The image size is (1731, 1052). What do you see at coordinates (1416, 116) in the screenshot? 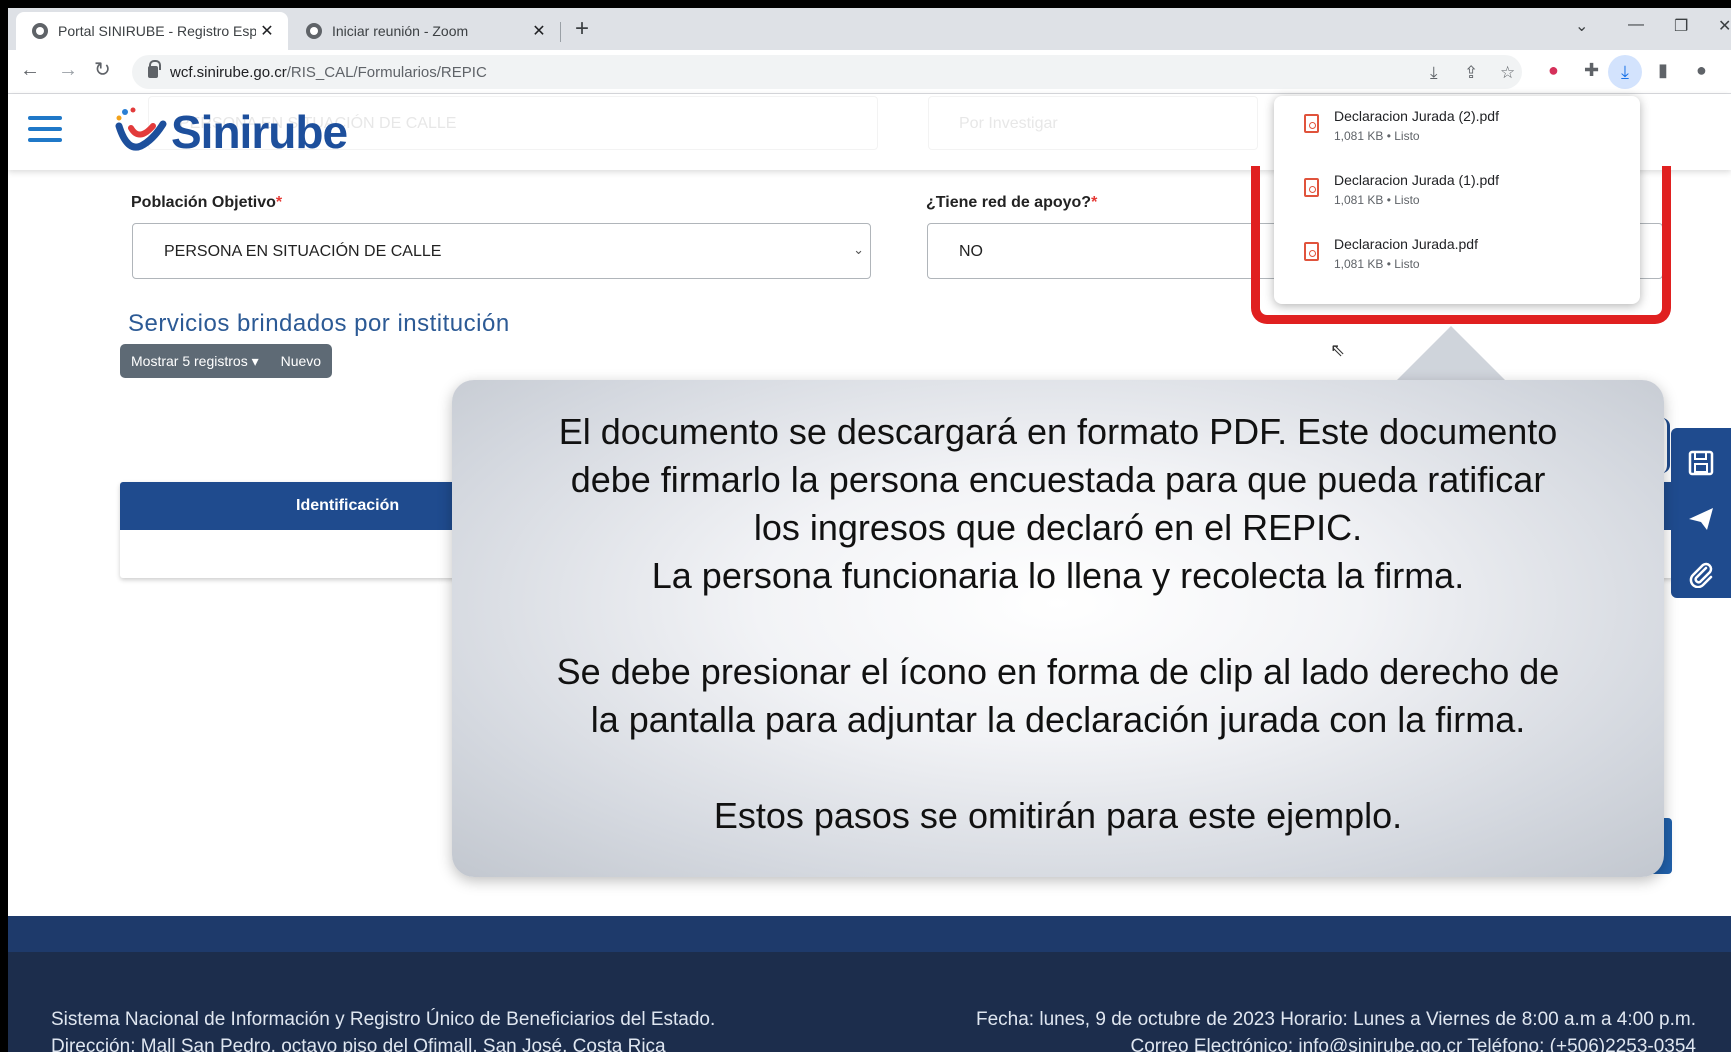
I see `download-filename: Declaracion Jurada (2).pdf` at bounding box center [1416, 116].